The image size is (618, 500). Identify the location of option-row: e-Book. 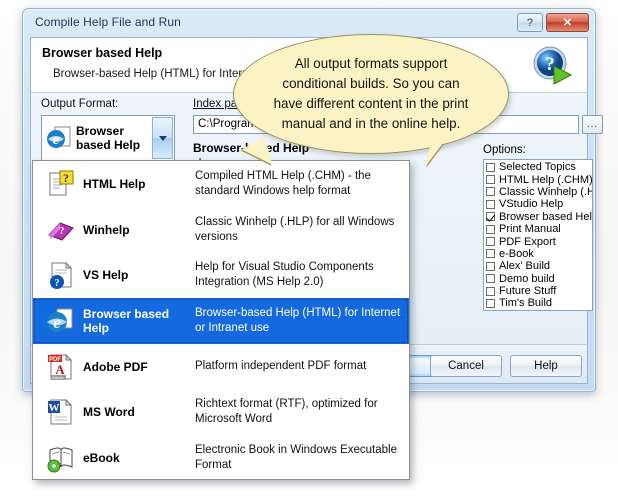
(539, 254).